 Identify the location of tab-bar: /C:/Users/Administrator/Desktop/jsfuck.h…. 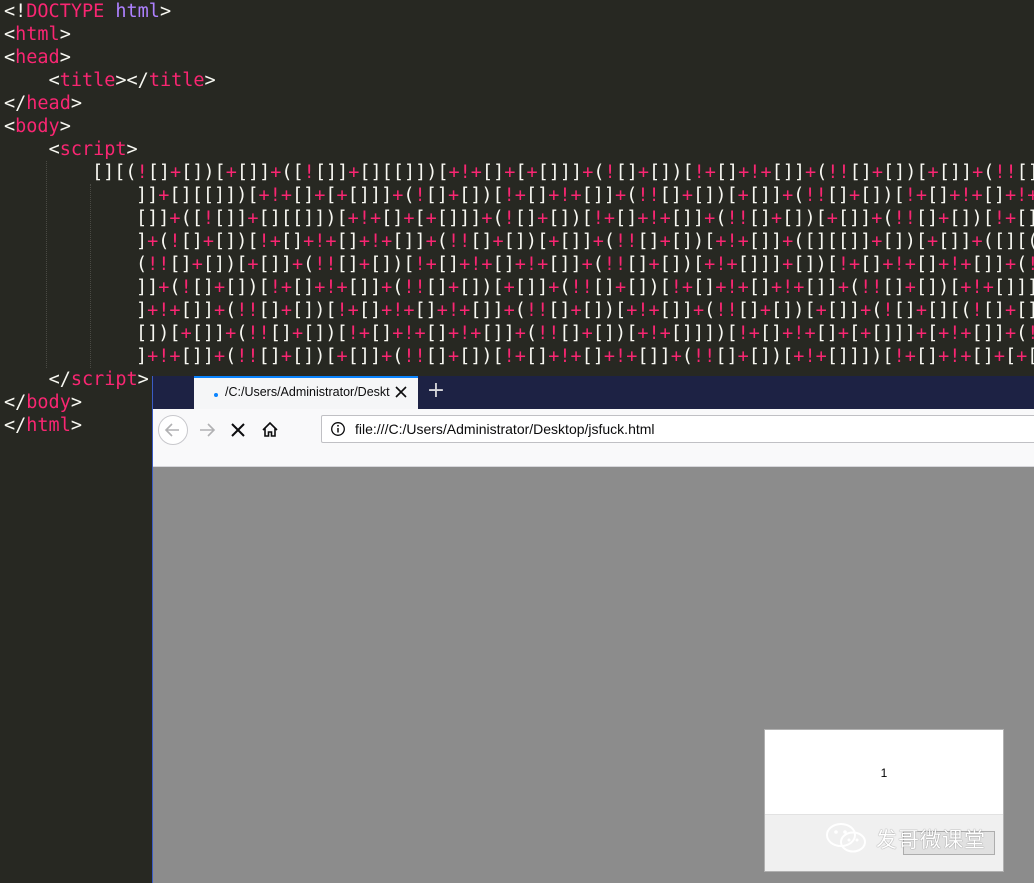
(593, 392).